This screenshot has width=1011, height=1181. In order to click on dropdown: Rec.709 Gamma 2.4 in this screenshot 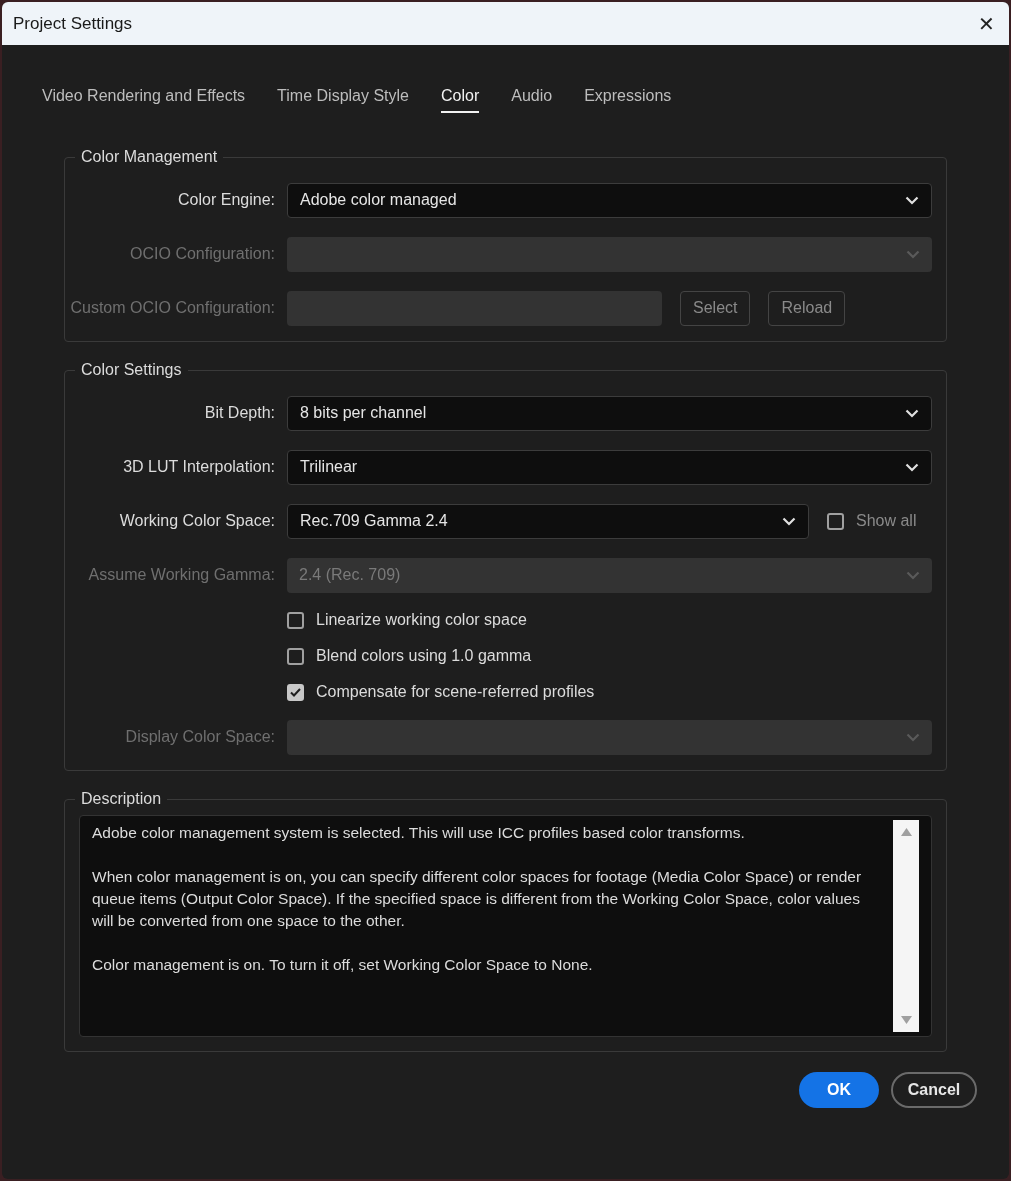, I will do `click(548, 521)`.